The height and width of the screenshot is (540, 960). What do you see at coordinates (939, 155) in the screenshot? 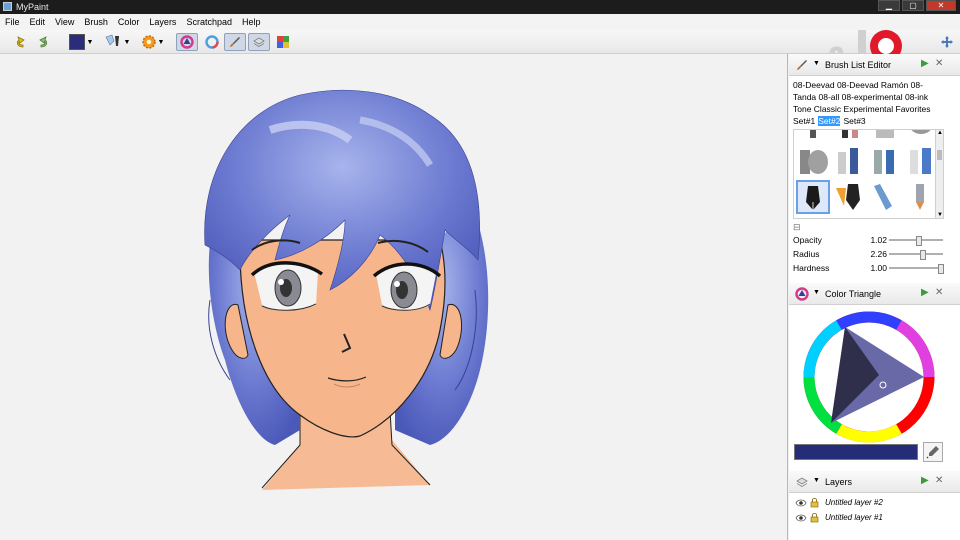
I see `scrollbar-thumb` at bounding box center [939, 155].